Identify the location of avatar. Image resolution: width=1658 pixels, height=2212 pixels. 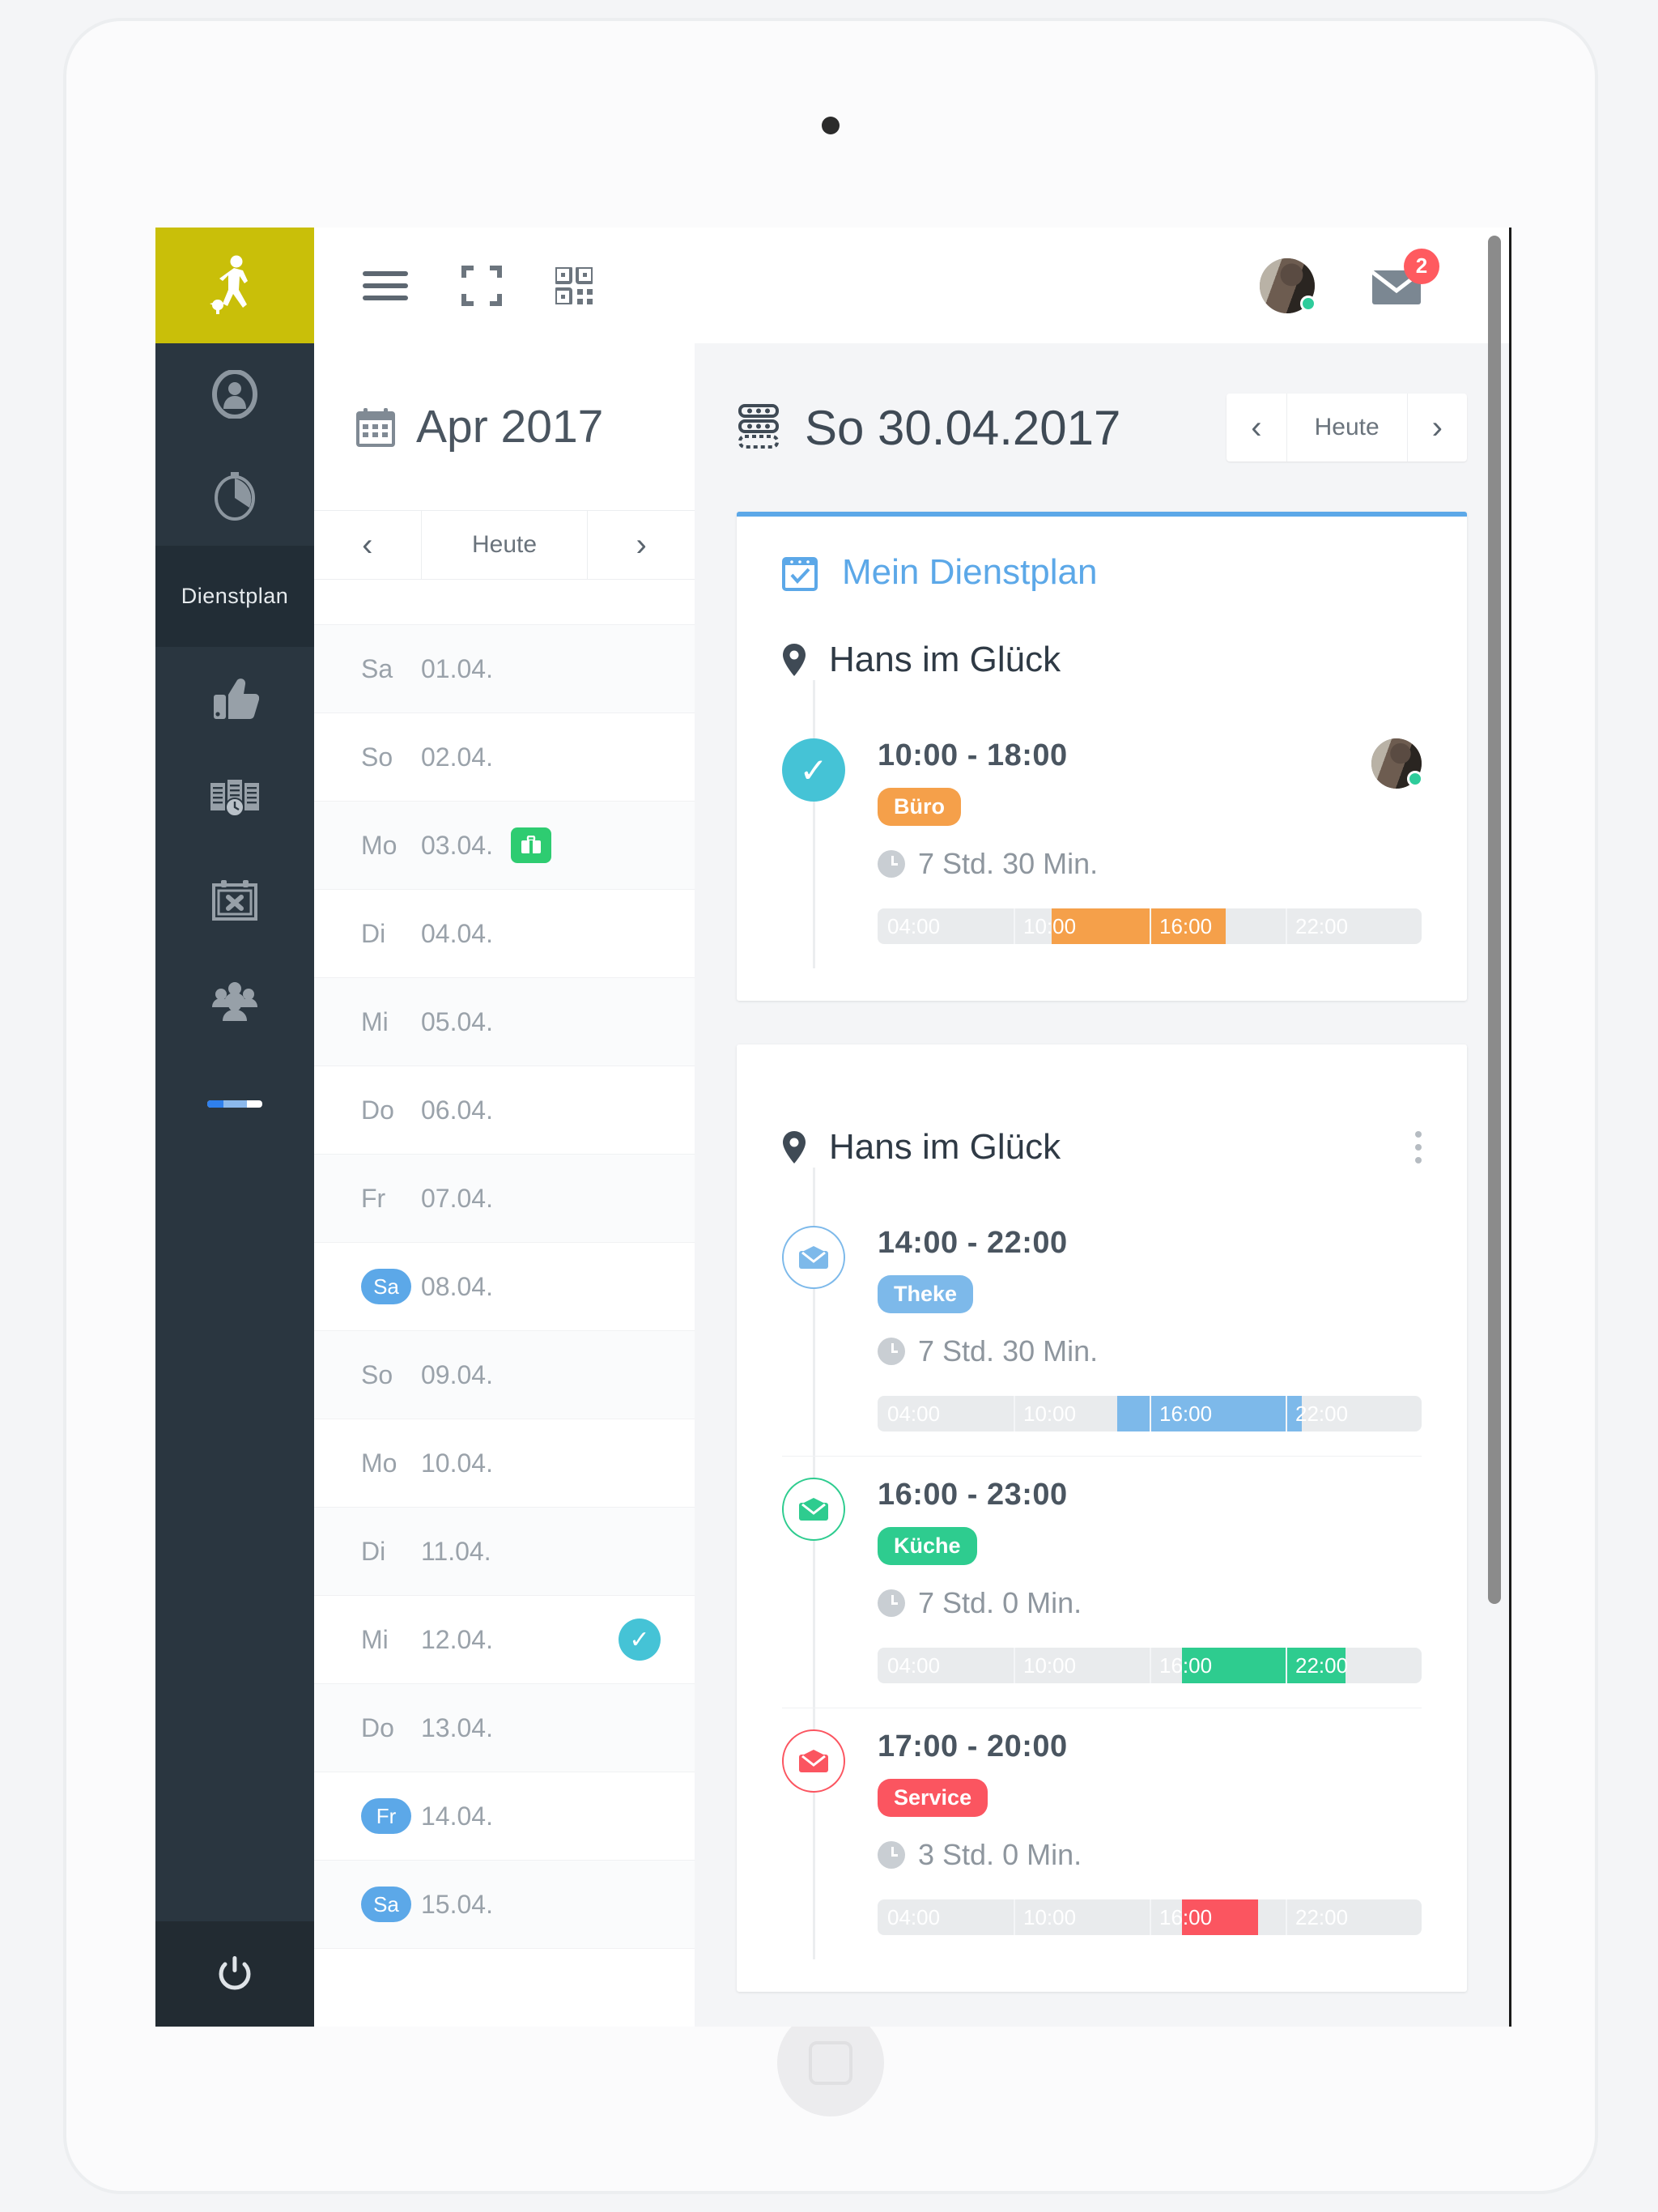
(1288, 285).